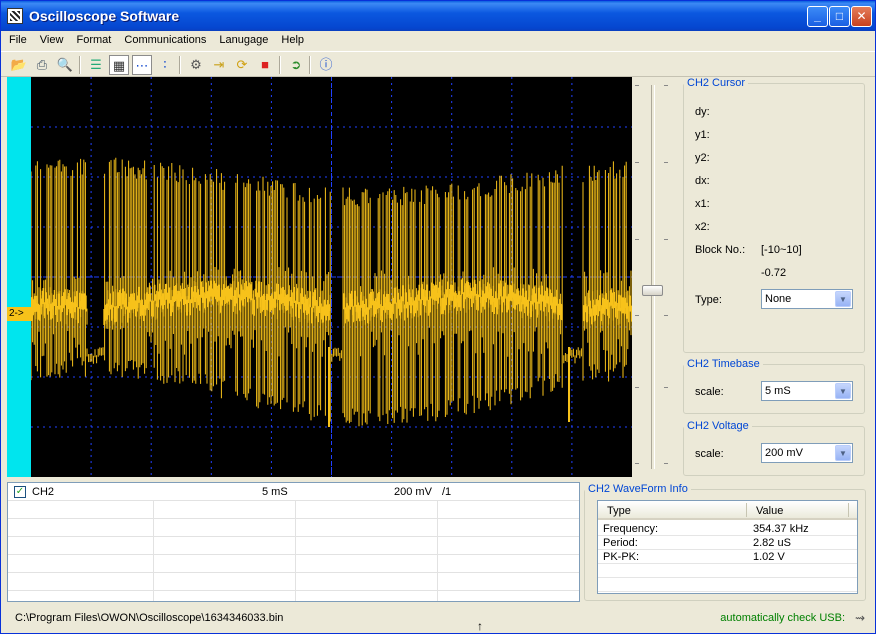 The width and height of the screenshot is (876, 634). What do you see at coordinates (784, 453) in the screenshot?
I see `voltage-scale-value: 200 mV` at bounding box center [784, 453].